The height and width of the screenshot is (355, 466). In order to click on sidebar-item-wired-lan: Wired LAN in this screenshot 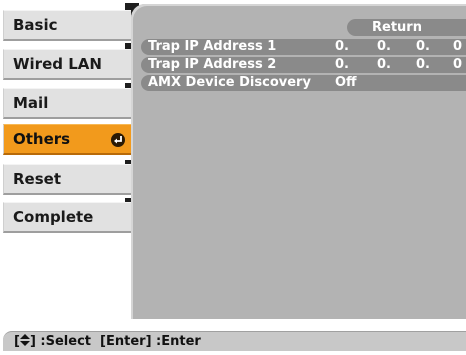, I will do `click(67, 64)`.